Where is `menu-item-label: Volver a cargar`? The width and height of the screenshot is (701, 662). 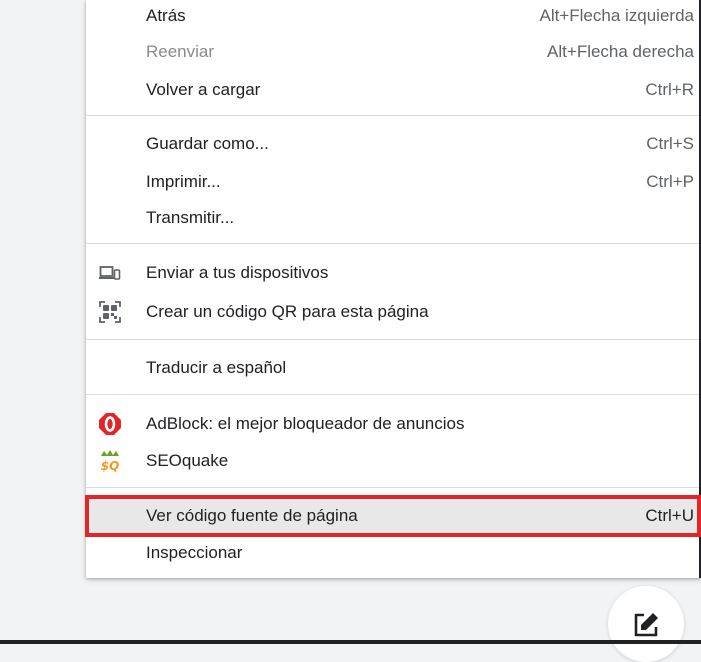
menu-item-label: Volver a cargar is located at coordinates (203, 89).